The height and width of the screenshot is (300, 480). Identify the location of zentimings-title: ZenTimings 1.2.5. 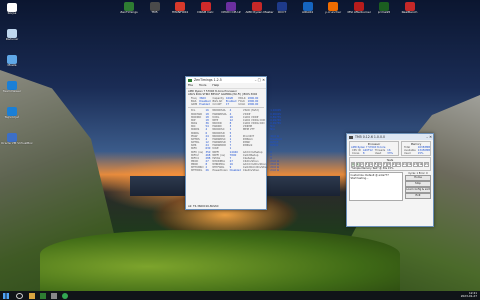
(208, 80).